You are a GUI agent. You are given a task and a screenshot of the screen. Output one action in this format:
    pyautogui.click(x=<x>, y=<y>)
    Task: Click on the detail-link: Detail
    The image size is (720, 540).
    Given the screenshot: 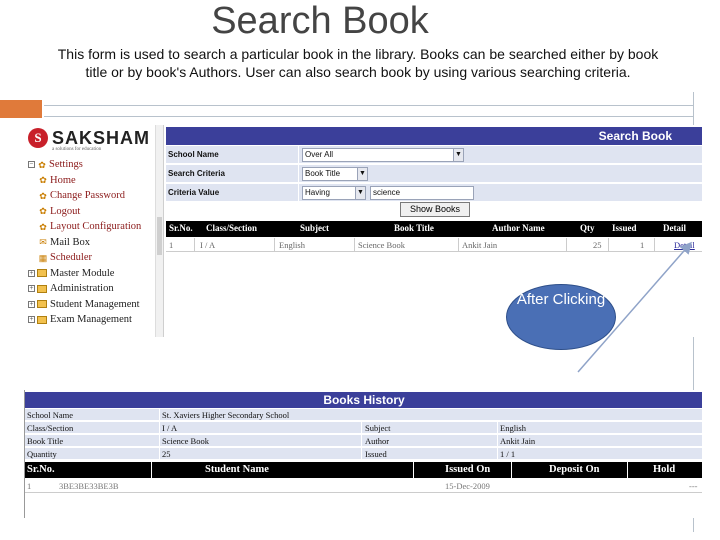 What is the action you would take?
    pyautogui.click(x=684, y=245)
    